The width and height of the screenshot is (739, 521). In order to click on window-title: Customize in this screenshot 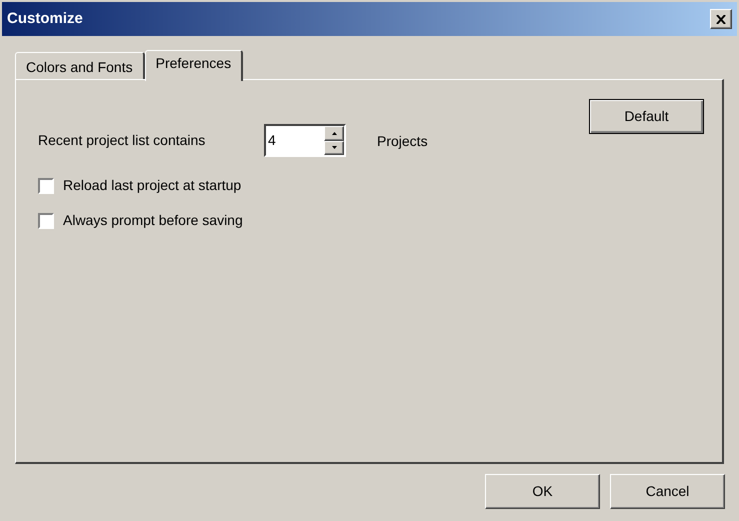, I will do `click(45, 18)`.